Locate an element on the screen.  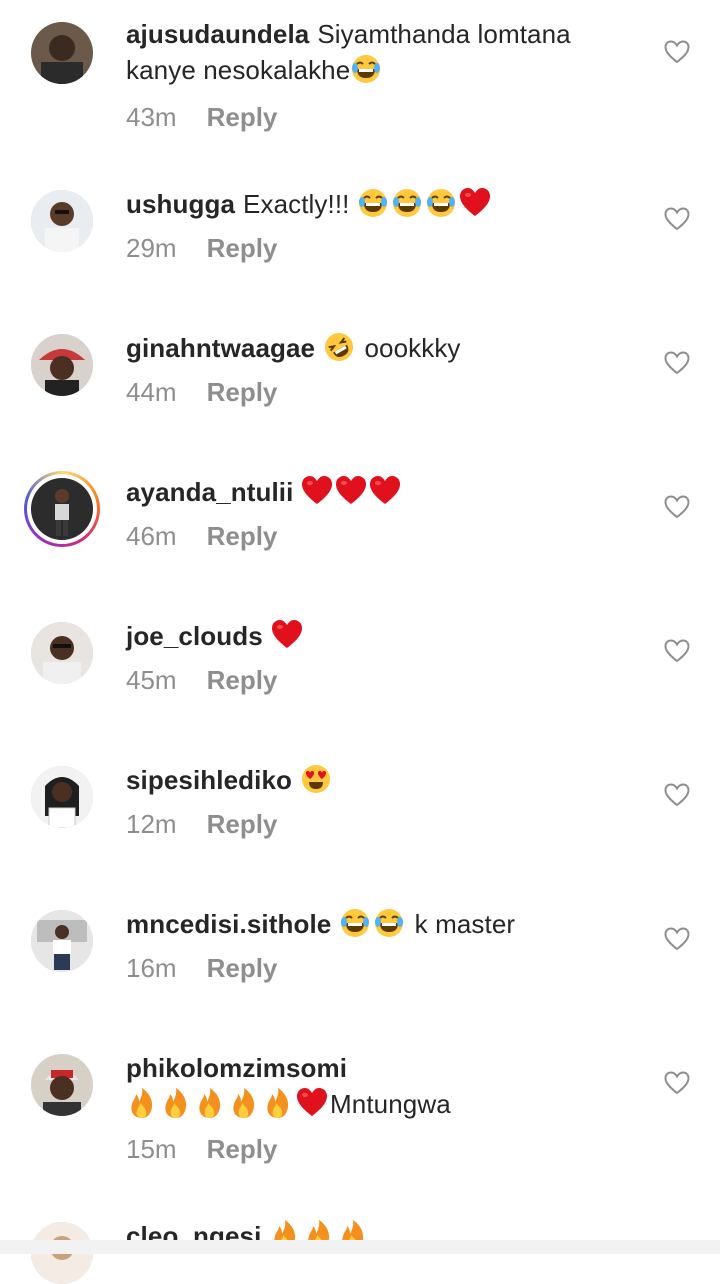
comment-text: joe_clouds is located at coordinates (356, 636).